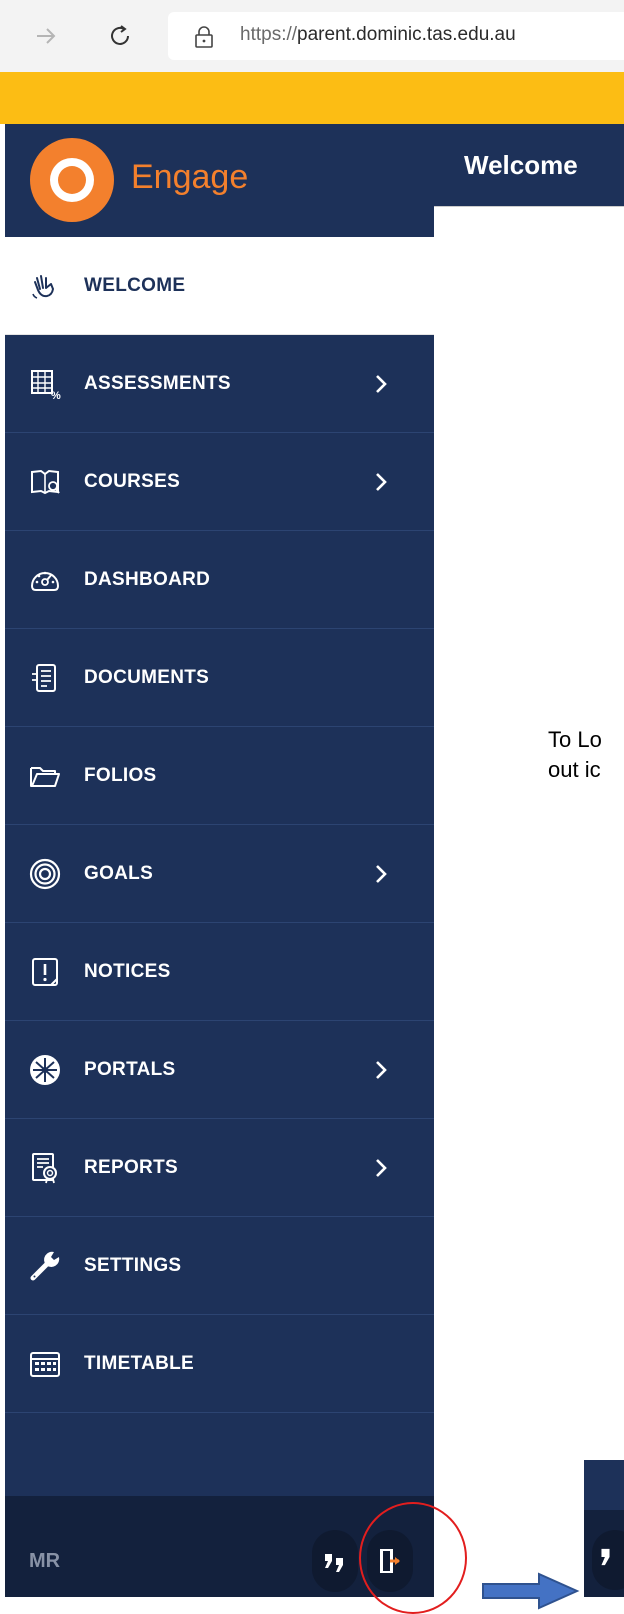 The height and width of the screenshot is (1614, 624). I want to click on sidebar-item-goals: GOALS, so click(219, 874).